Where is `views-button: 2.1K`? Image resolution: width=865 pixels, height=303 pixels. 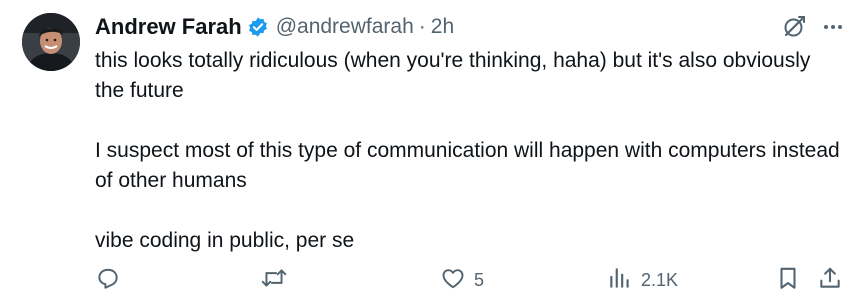
views-button: 2.1K is located at coordinates (642, 280).